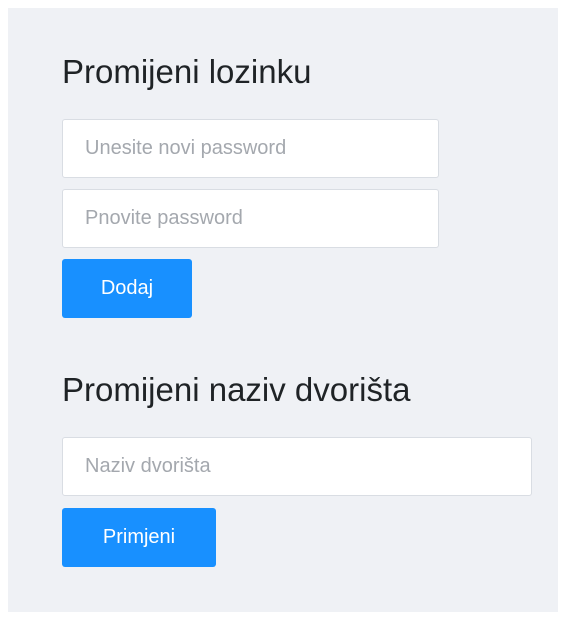  What do you see at coordinates (297, 466) in the screenshot?
I see `yard-name-input` at bounding box center [297, 466].